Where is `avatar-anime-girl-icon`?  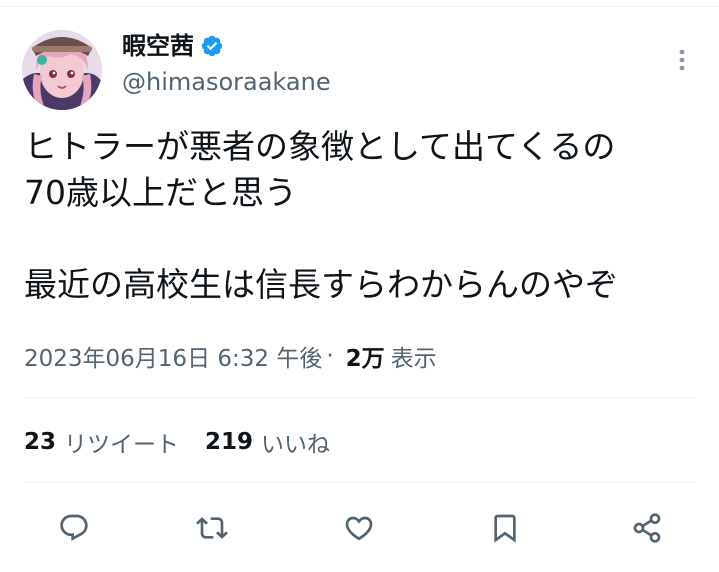
avatar-anime-girl-icon is located at coordinates (62, 70).